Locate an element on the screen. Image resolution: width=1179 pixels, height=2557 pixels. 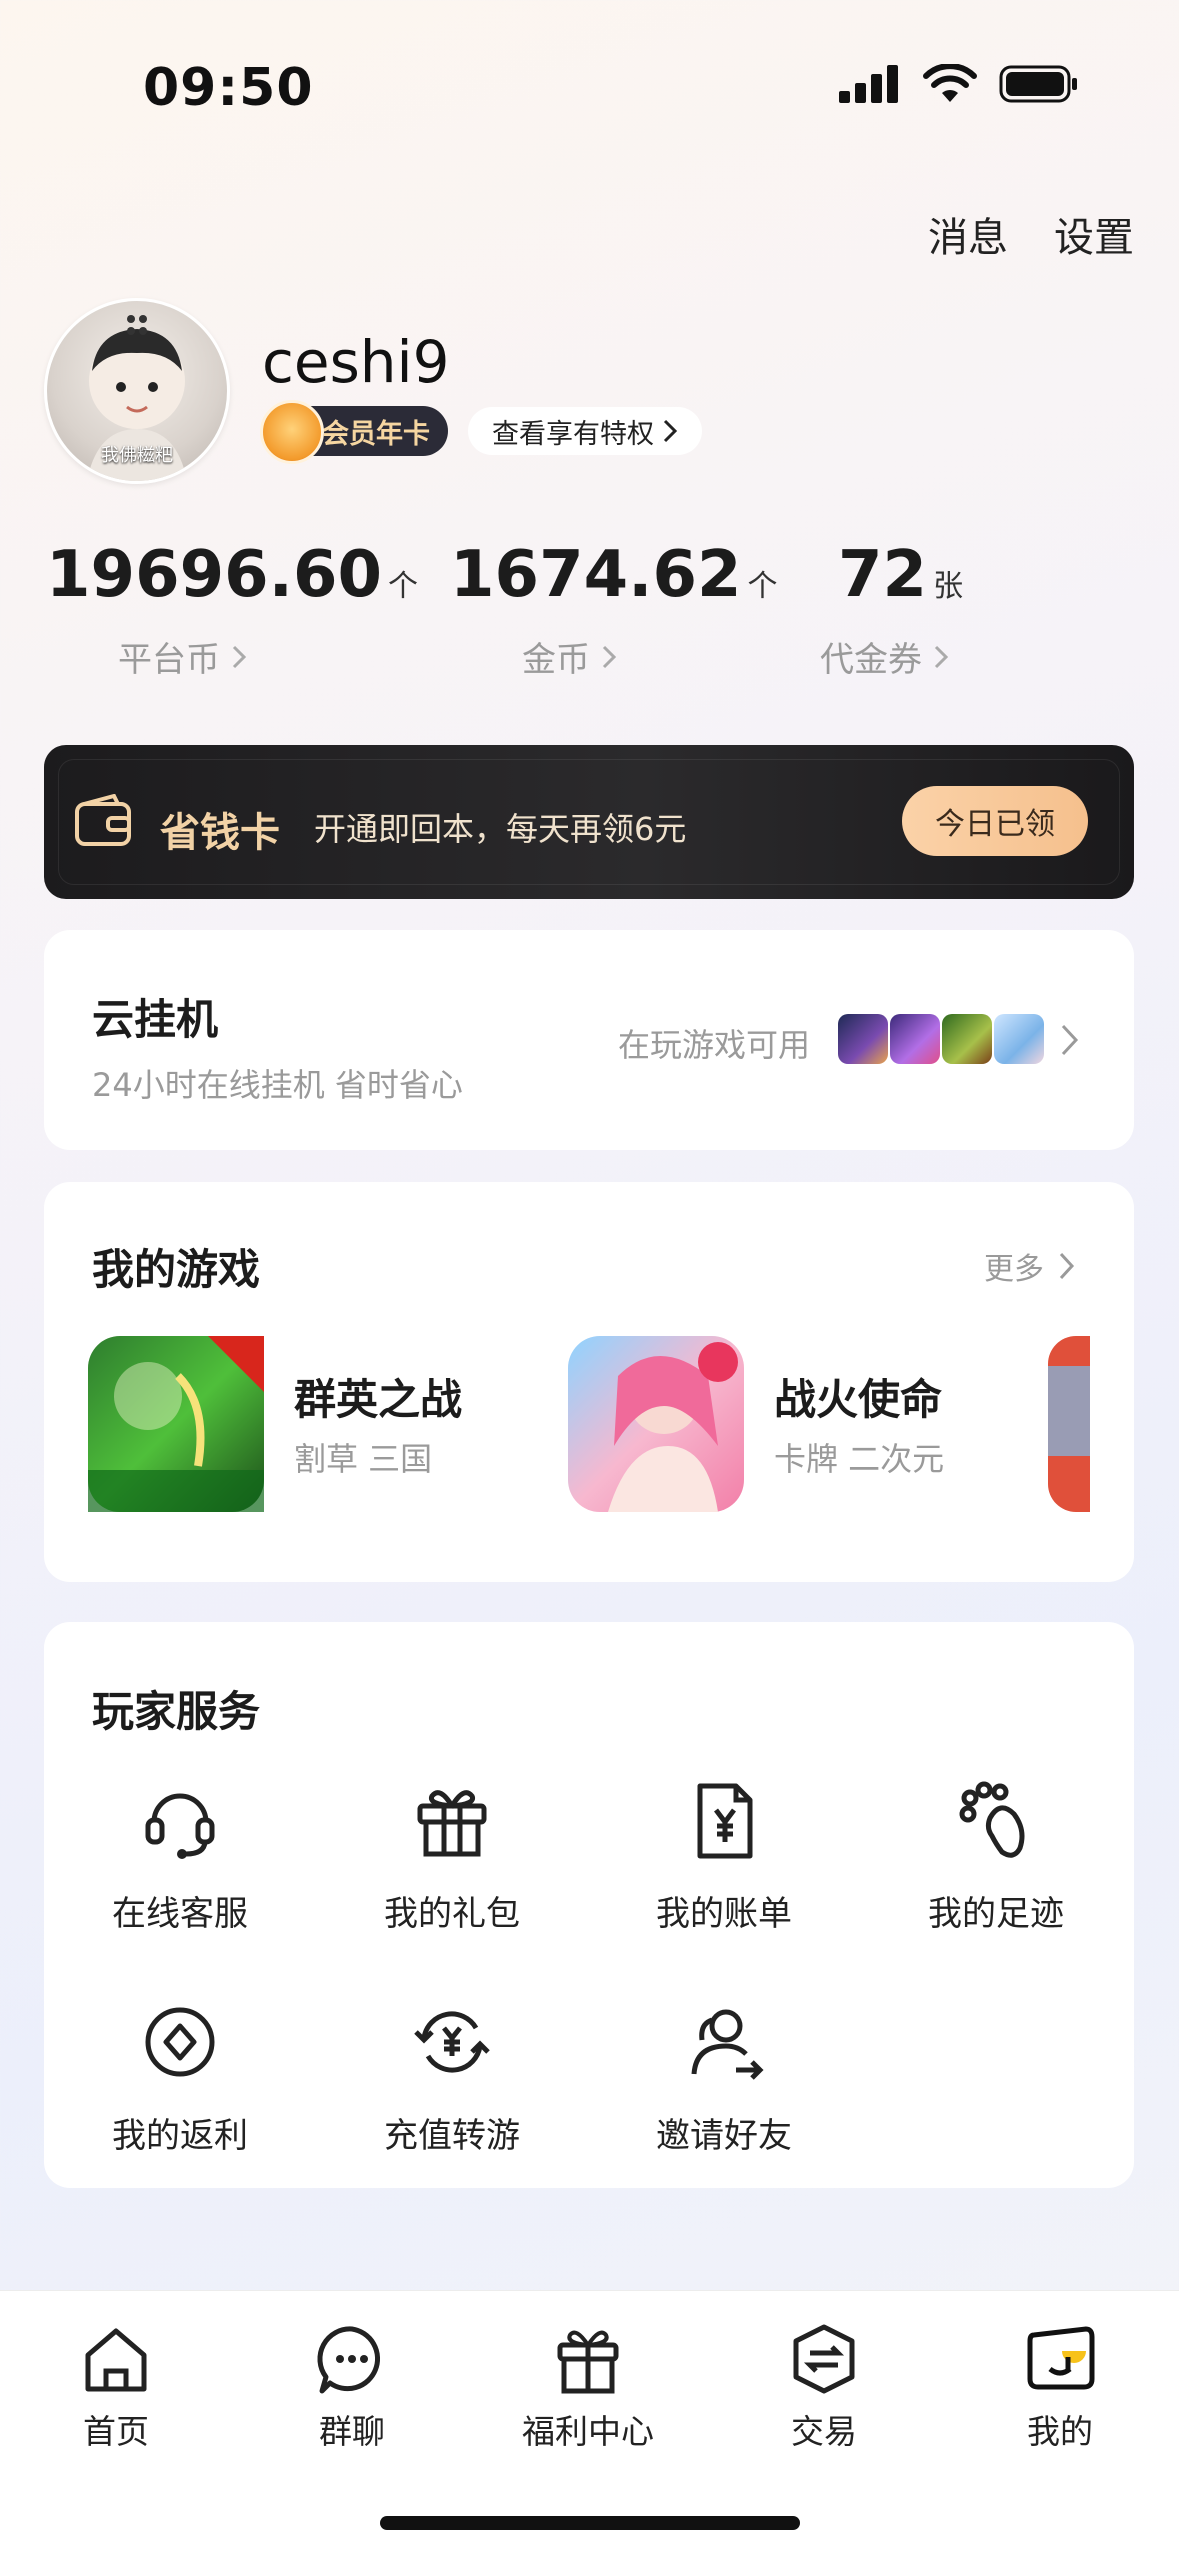
bill-icon is located at coordinates (725, 1821).